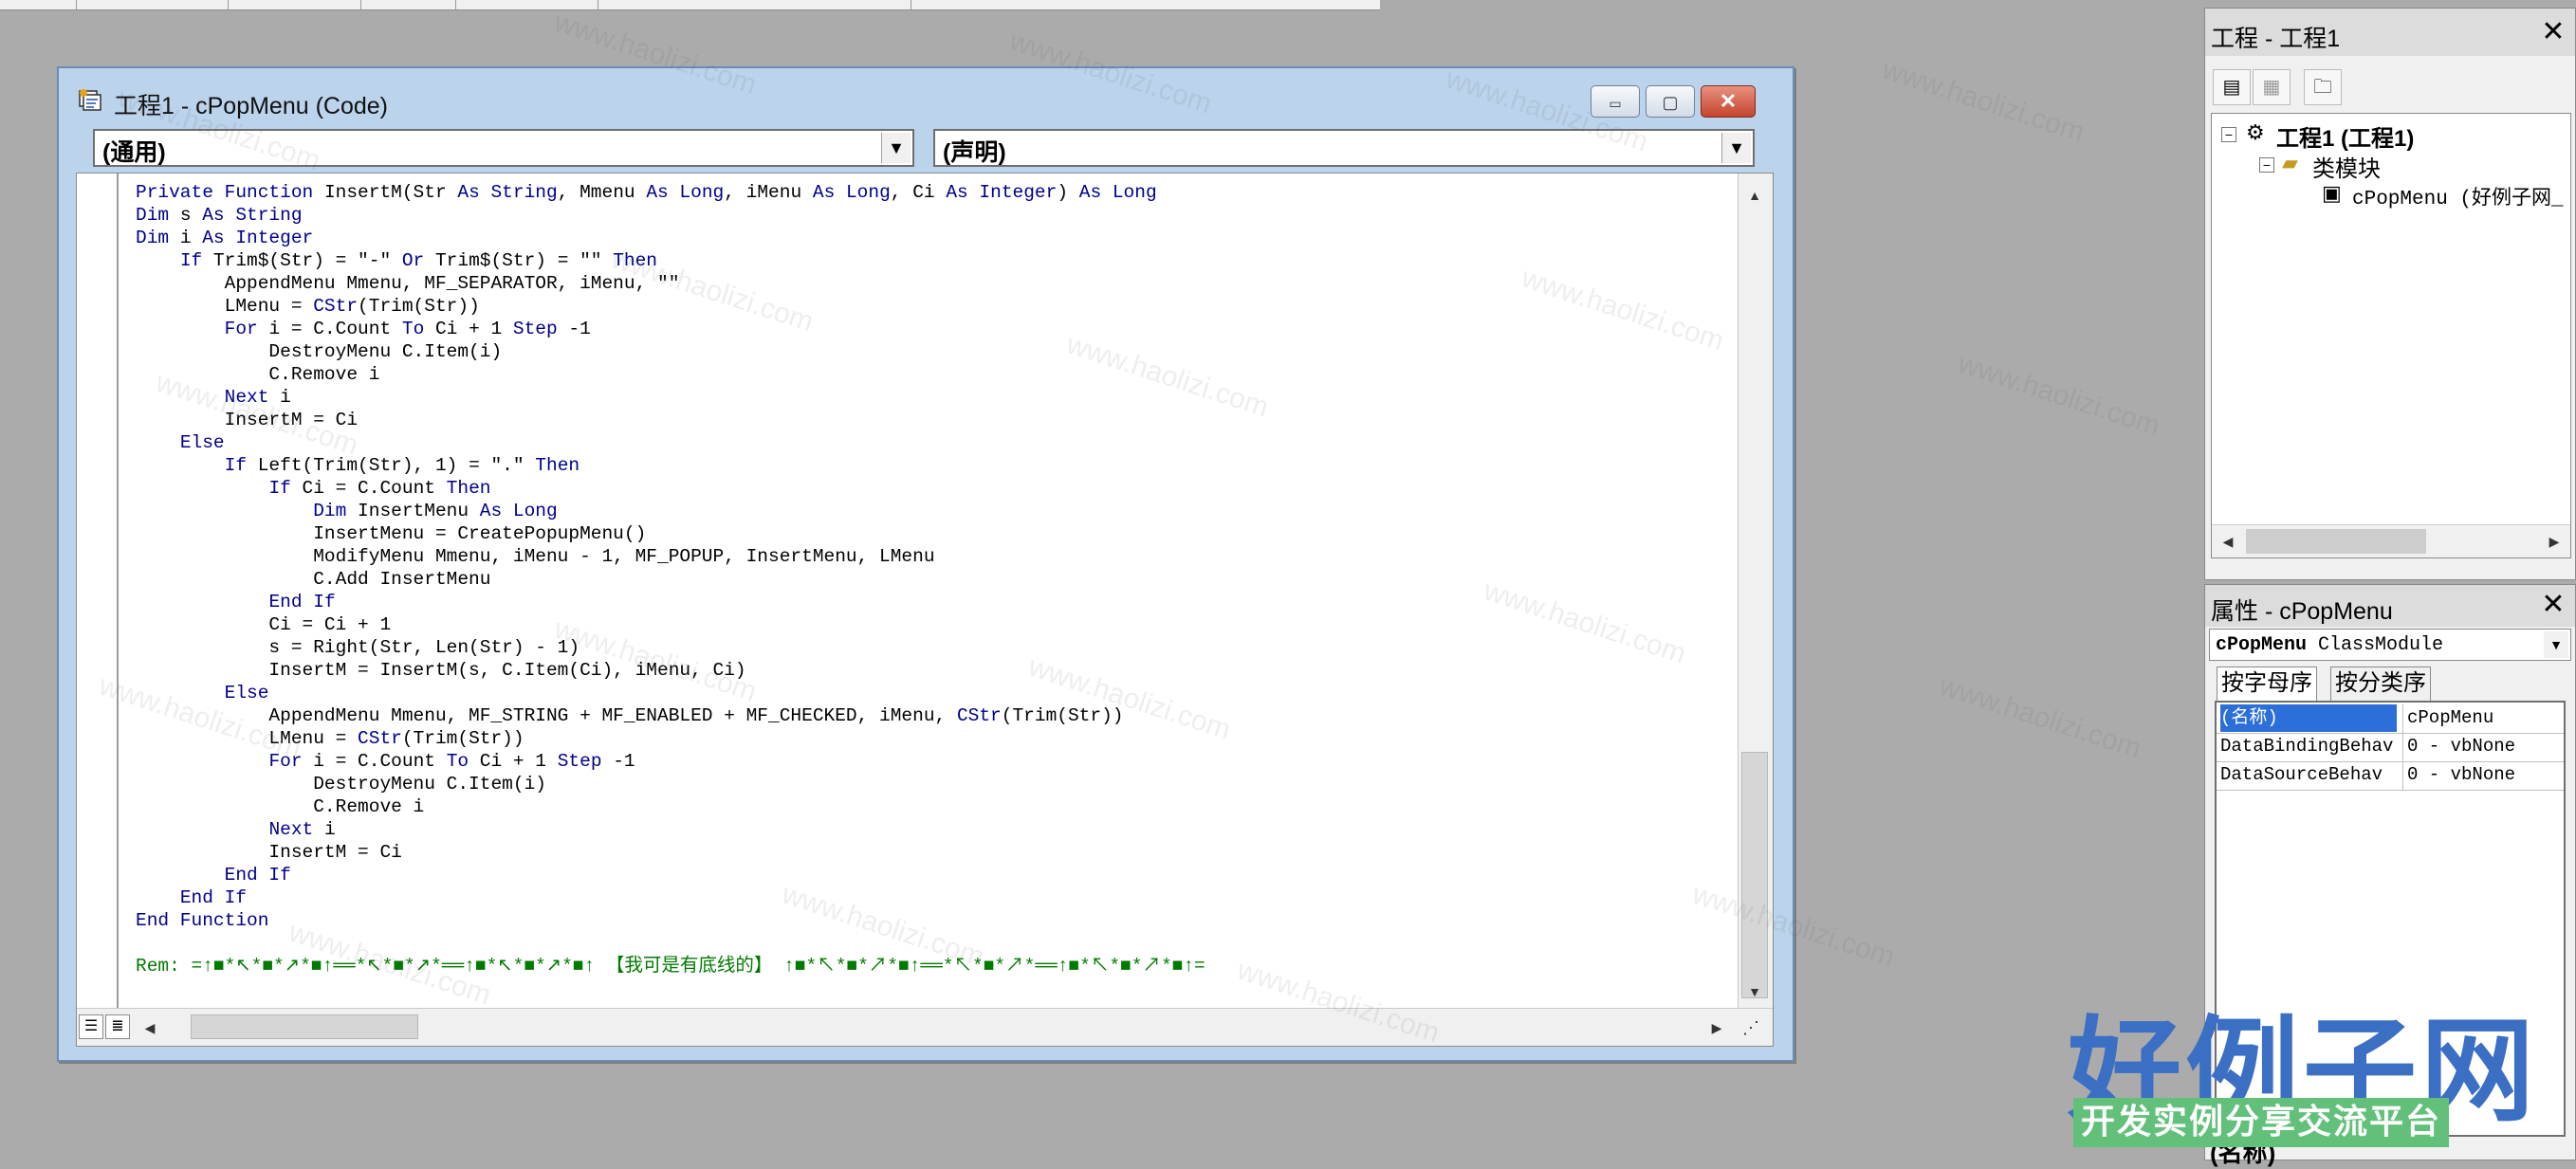 This screenshot has width=2576, height=1169. I want to click on procedure-view-icon: ☰, so click(91, 1026).